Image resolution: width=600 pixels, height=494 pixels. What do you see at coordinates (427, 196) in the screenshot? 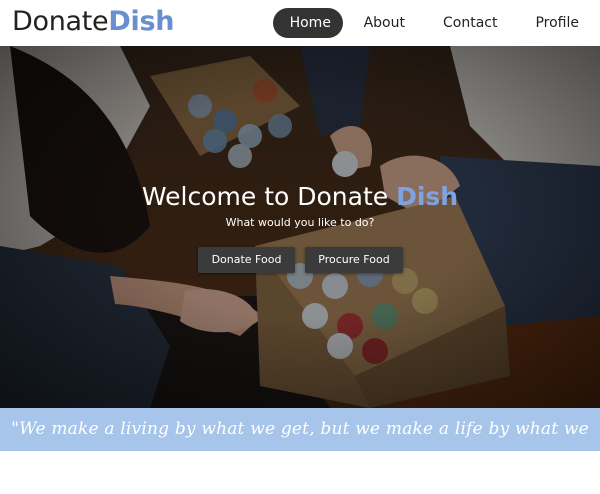
I see `hero-title-accent: Dish` at bounding box center [427, 196].